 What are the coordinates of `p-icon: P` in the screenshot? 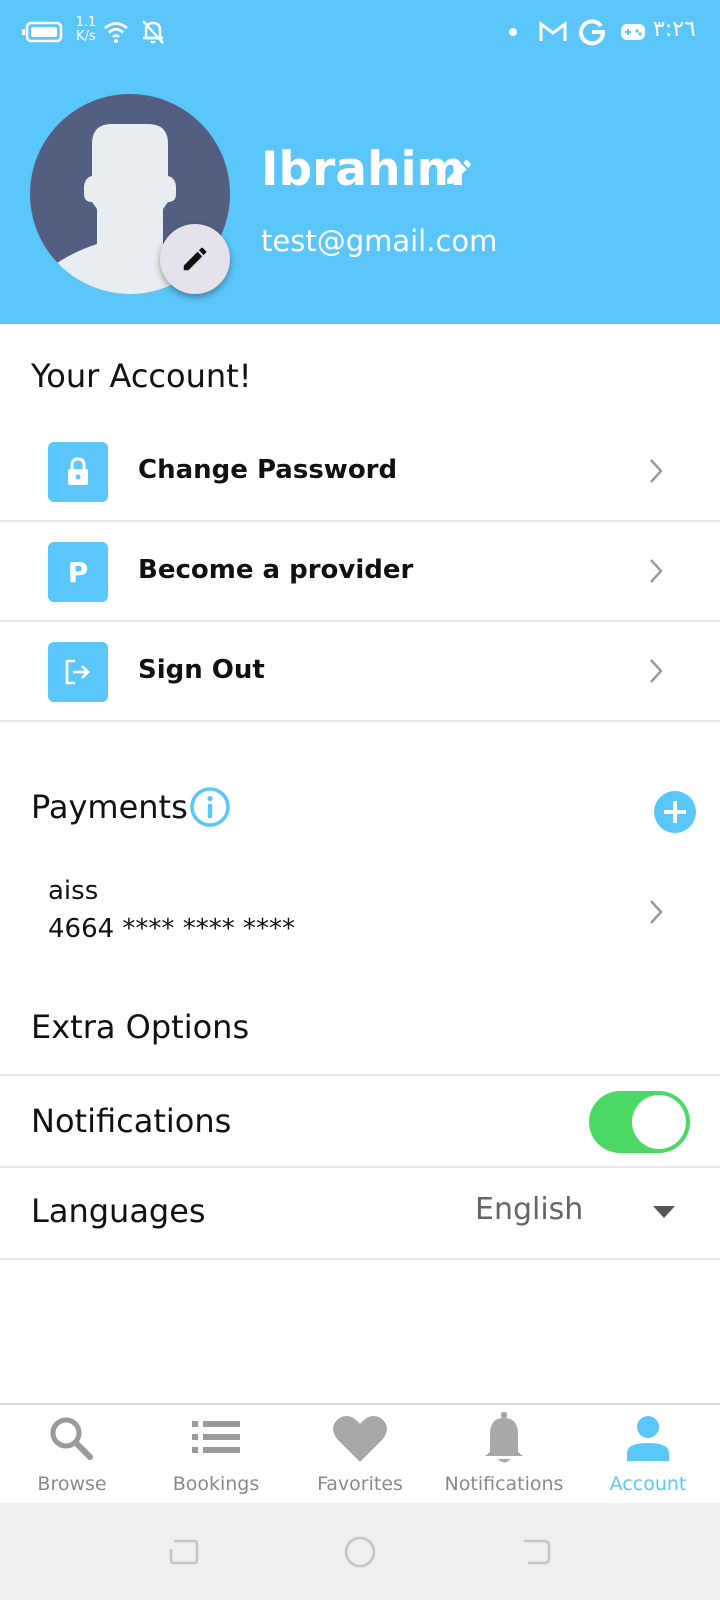 It's located at (78, 572).